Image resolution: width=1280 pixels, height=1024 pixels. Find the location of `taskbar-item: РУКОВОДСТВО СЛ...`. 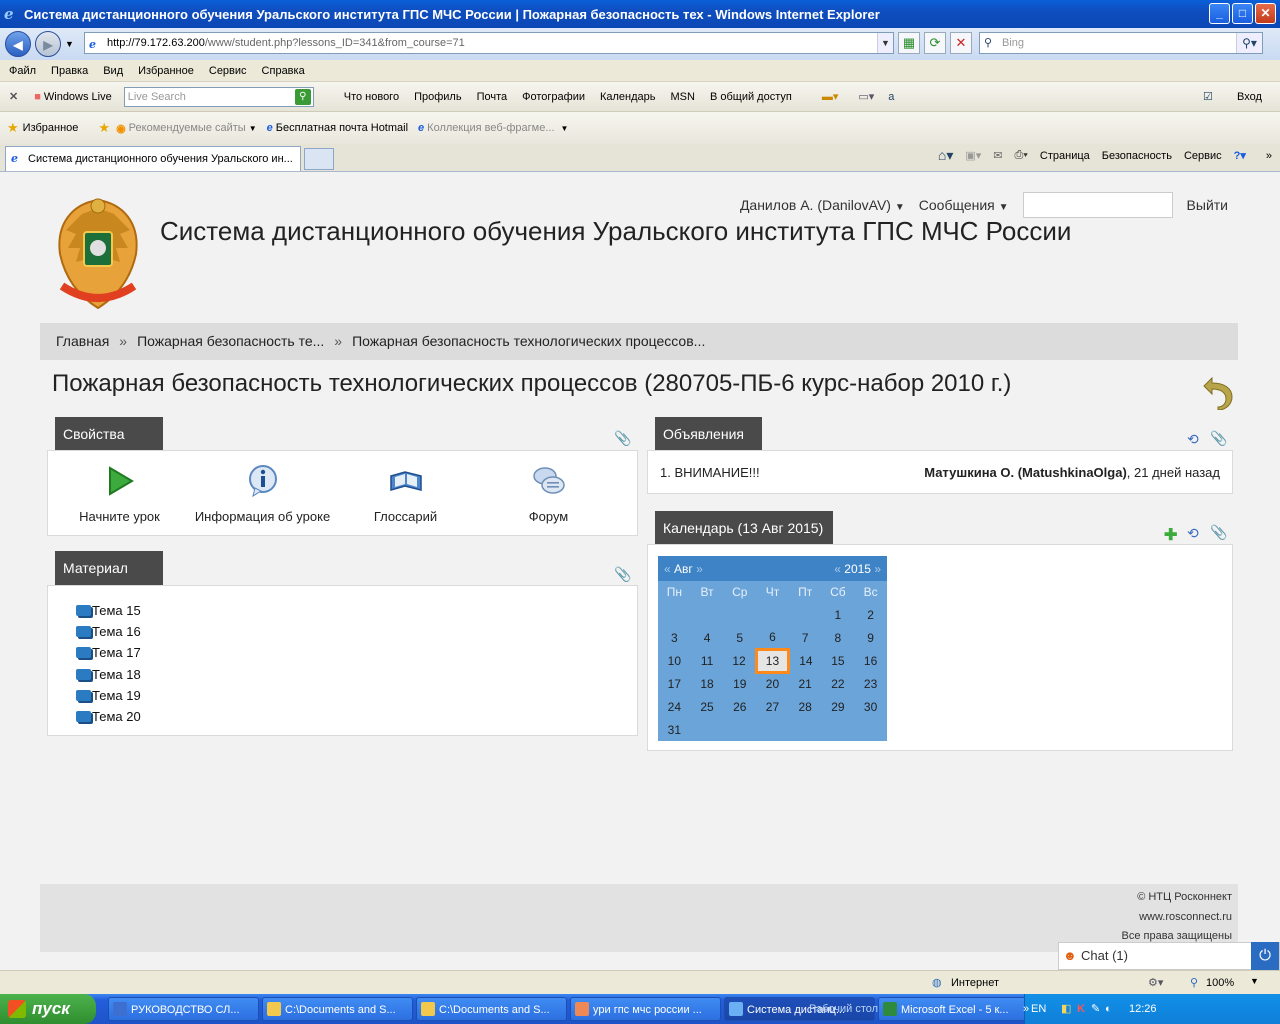

taskbar-item: РУКОВОДСТВО СЛ... is located at coordinates (183, 1009).